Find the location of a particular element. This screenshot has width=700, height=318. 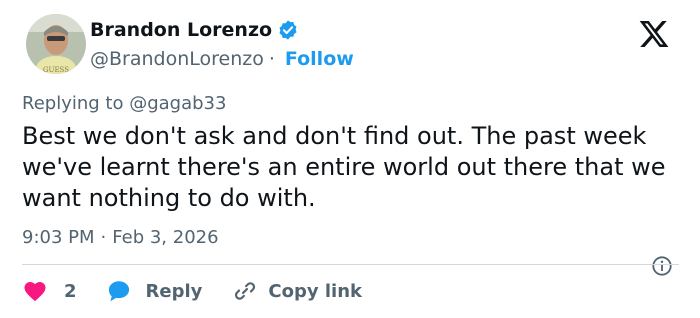

info-icon is located at coordinates (662, 266).